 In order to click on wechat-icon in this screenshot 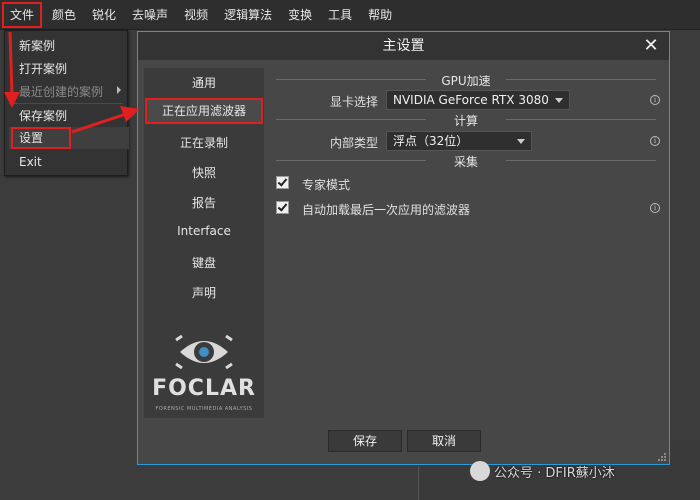, I will do `click(480, 471)`.